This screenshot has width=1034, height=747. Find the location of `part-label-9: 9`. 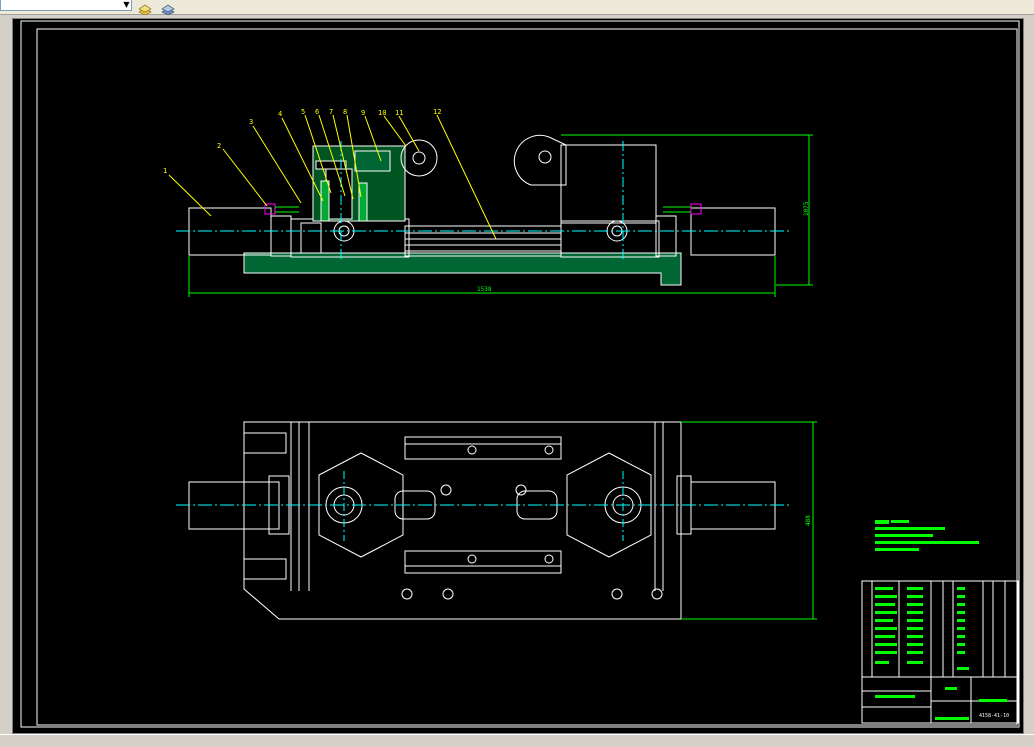

part-label-9: 9 is located at coordinates (363, 113).